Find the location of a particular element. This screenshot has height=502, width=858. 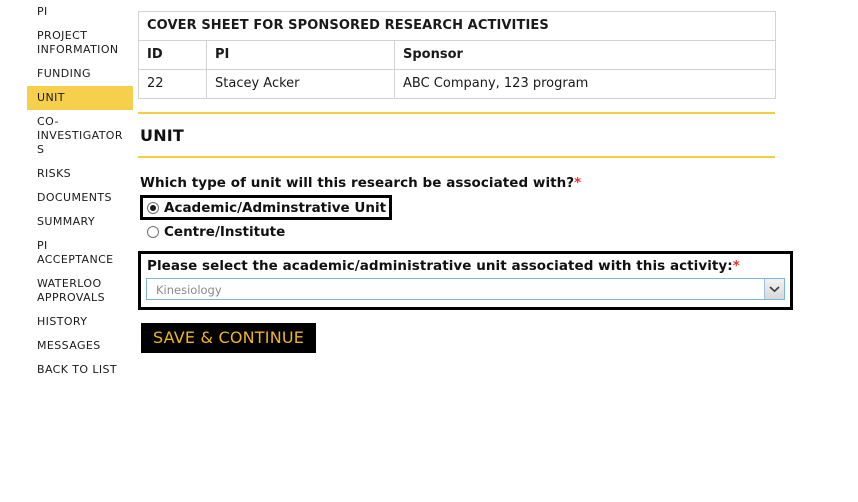

divider-bottom is located at coordinates (456, 157).